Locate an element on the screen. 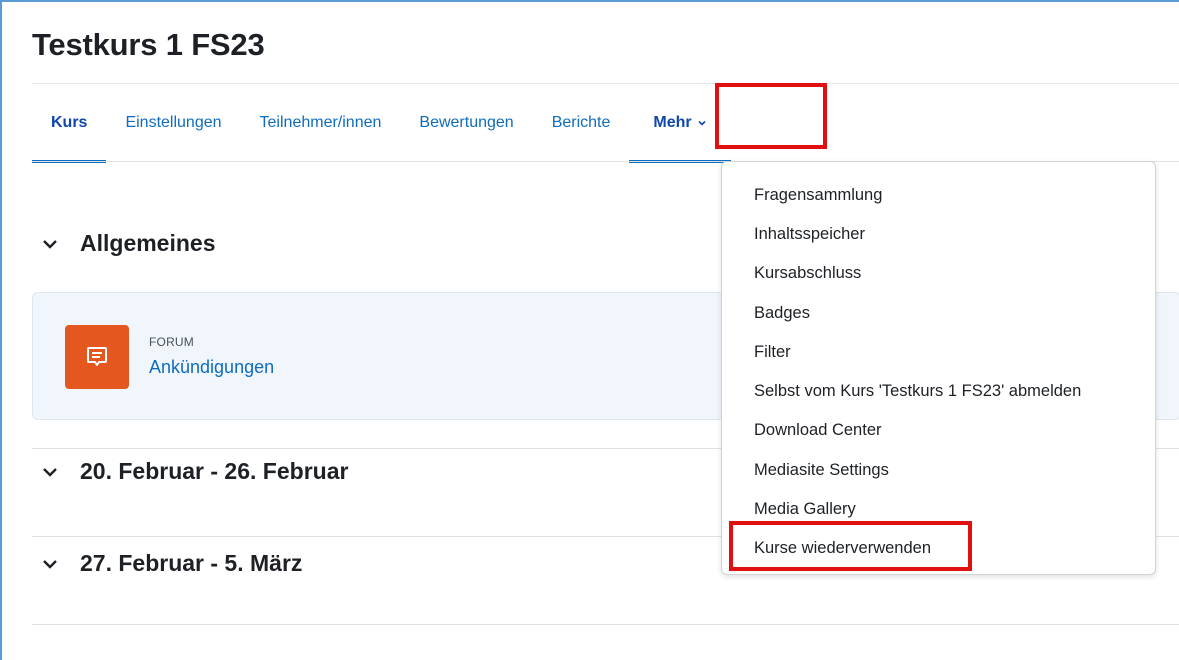 This screenshot has height=660, width=1179. section-title: Allgemeines is located at coordinates (148, 243).